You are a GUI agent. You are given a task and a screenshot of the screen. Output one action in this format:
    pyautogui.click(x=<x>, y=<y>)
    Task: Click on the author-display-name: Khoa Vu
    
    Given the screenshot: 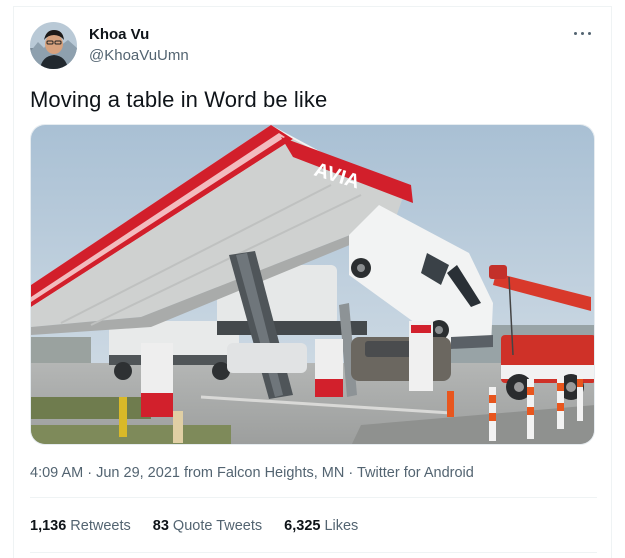 What is the action you would take?
    pyautogui.click(x=119, y=34)
    